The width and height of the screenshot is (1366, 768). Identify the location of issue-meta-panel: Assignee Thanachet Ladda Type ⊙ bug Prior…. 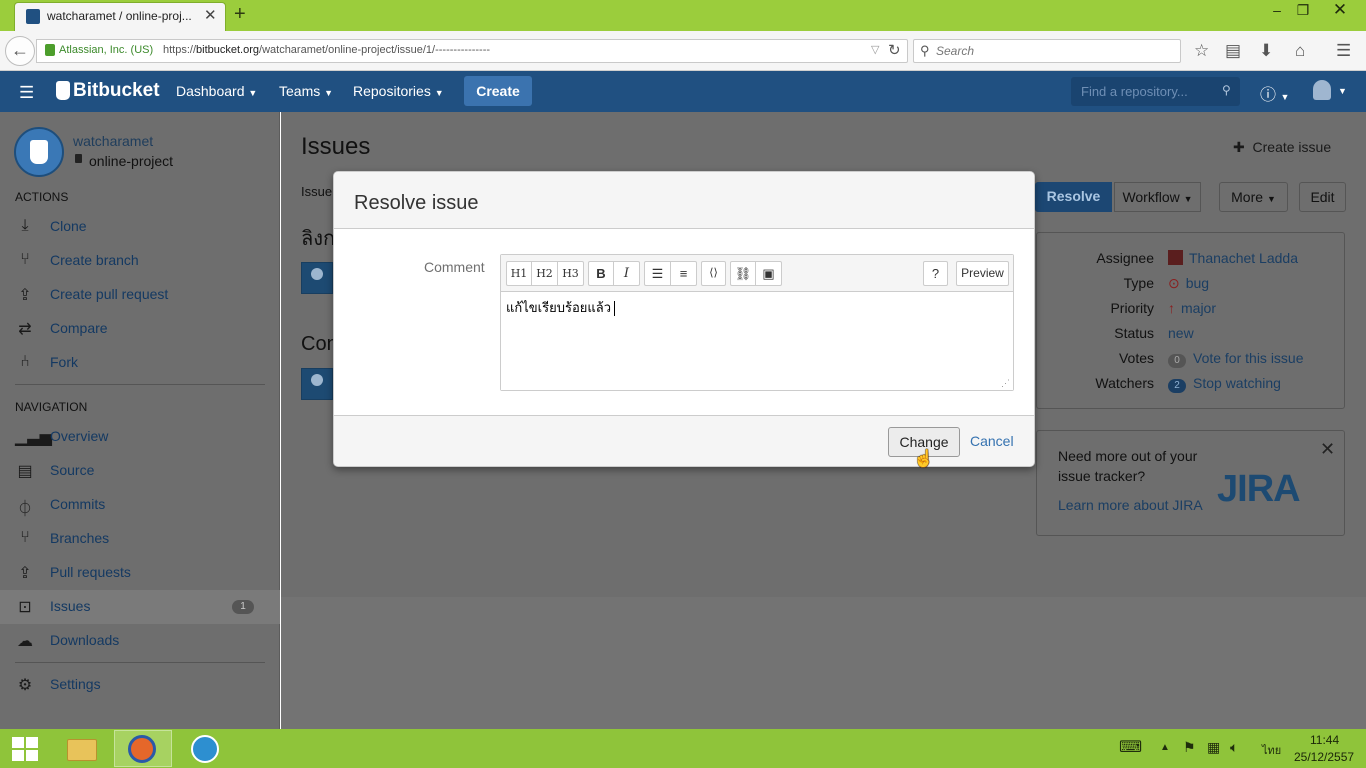
(1190, 320).